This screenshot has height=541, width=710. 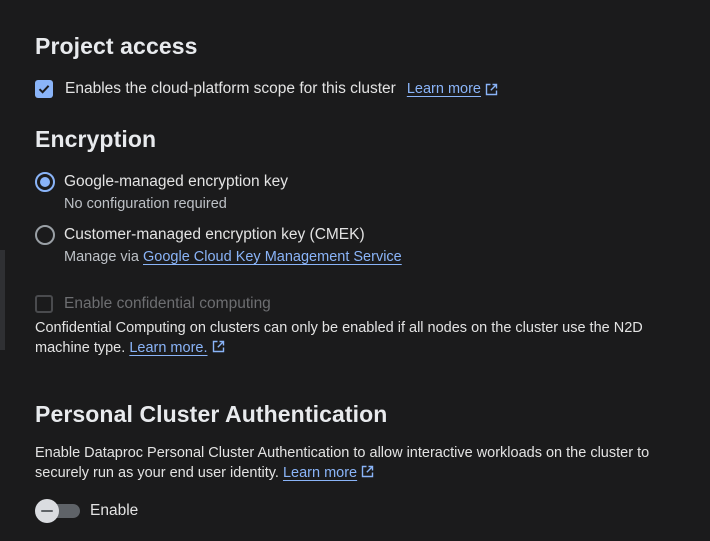 I want to click on google-managed-key-description: No configuration required, so click(x=145, y=204).